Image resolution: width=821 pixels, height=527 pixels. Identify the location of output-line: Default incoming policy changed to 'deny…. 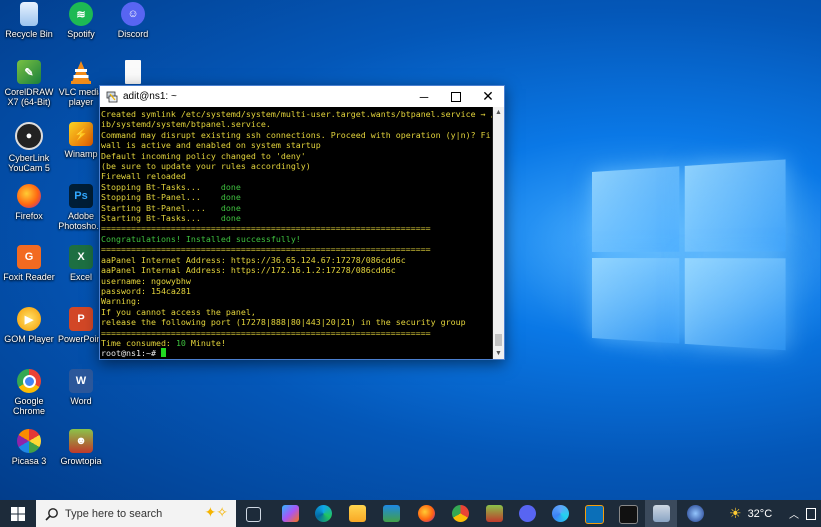
(296, 156).